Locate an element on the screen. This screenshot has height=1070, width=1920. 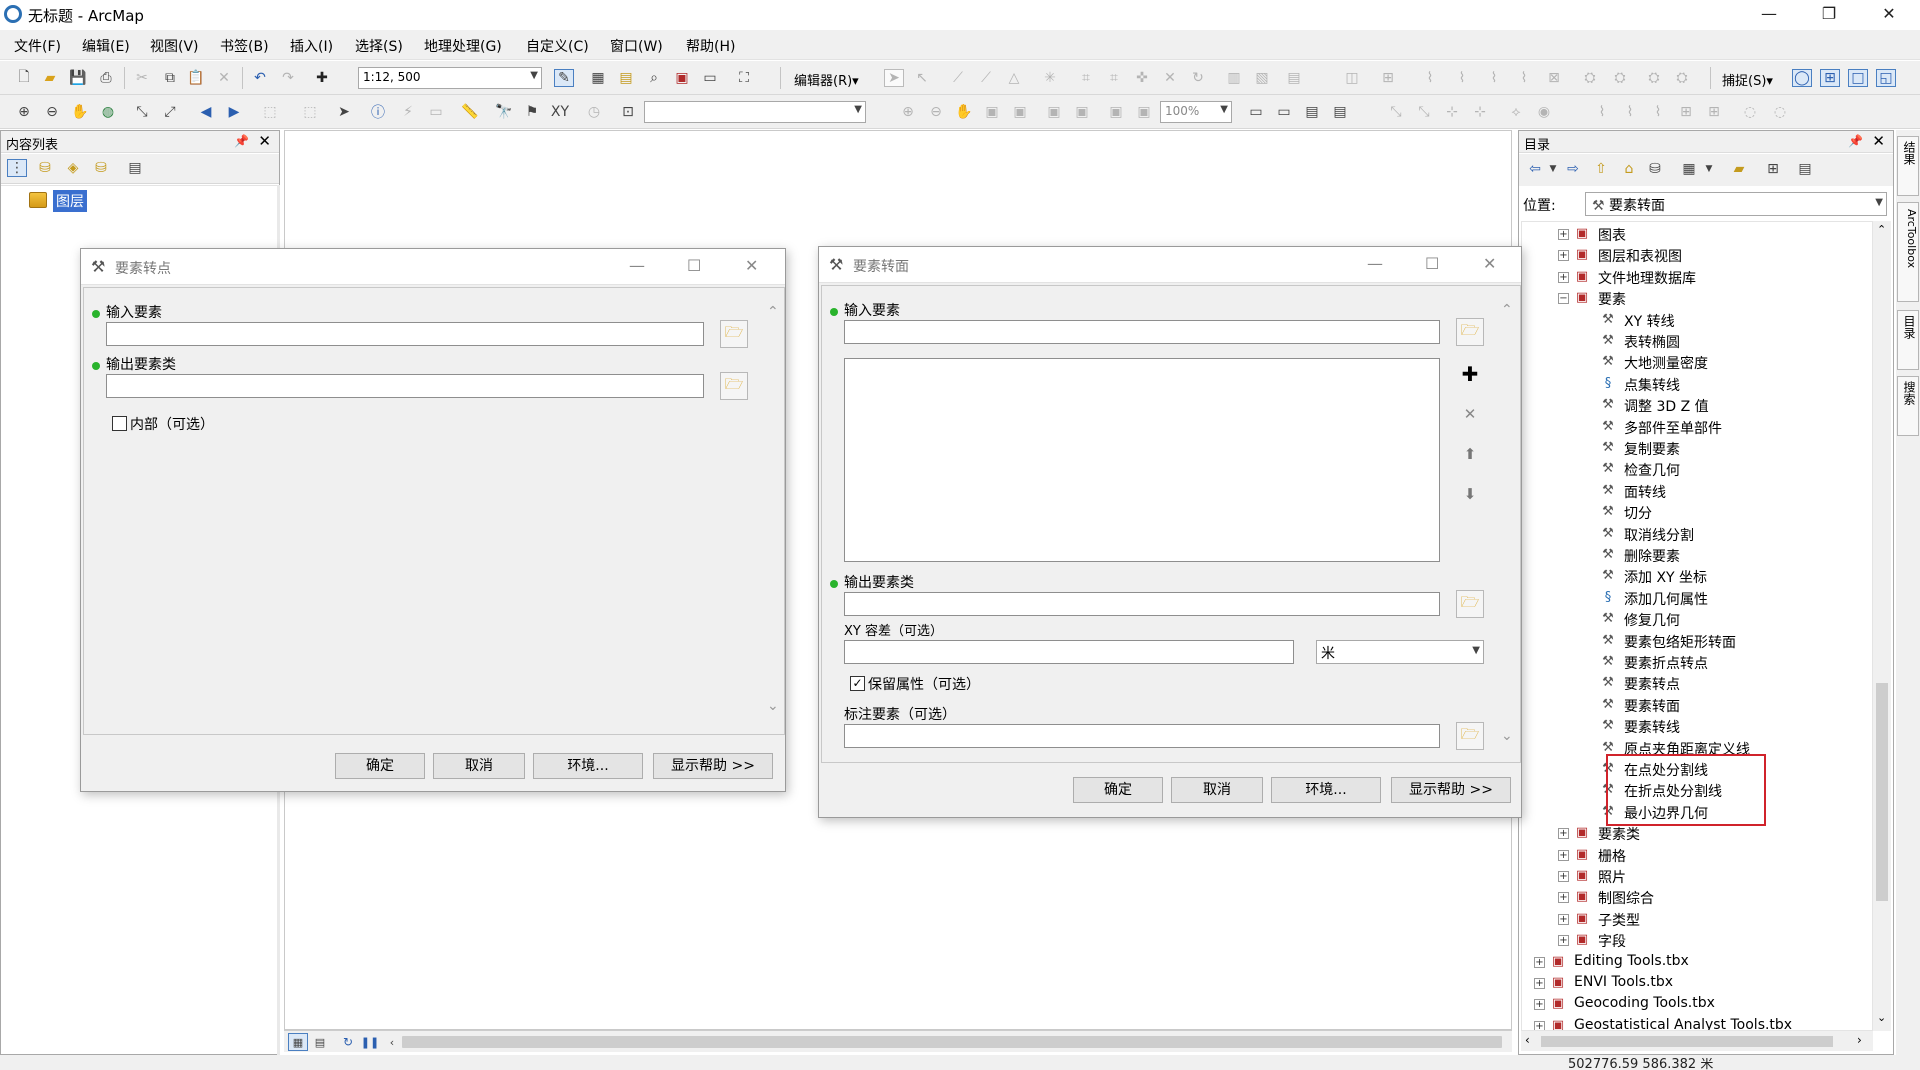
tree-item-toolset: + ▣ 子类型 is located at coordinates (1697, 919).